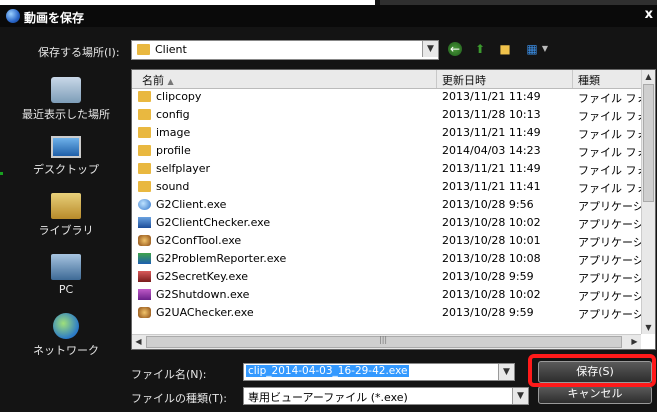  What do you see at coordinates (66, 350) in the screenshot?
I see `place-label: ネットワーク` at bounding box center [66, 350].